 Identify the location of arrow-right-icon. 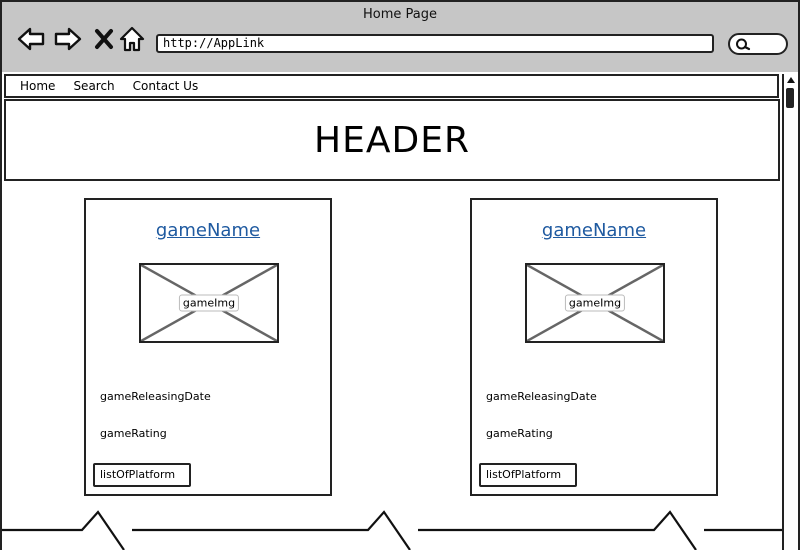
(68, 39).